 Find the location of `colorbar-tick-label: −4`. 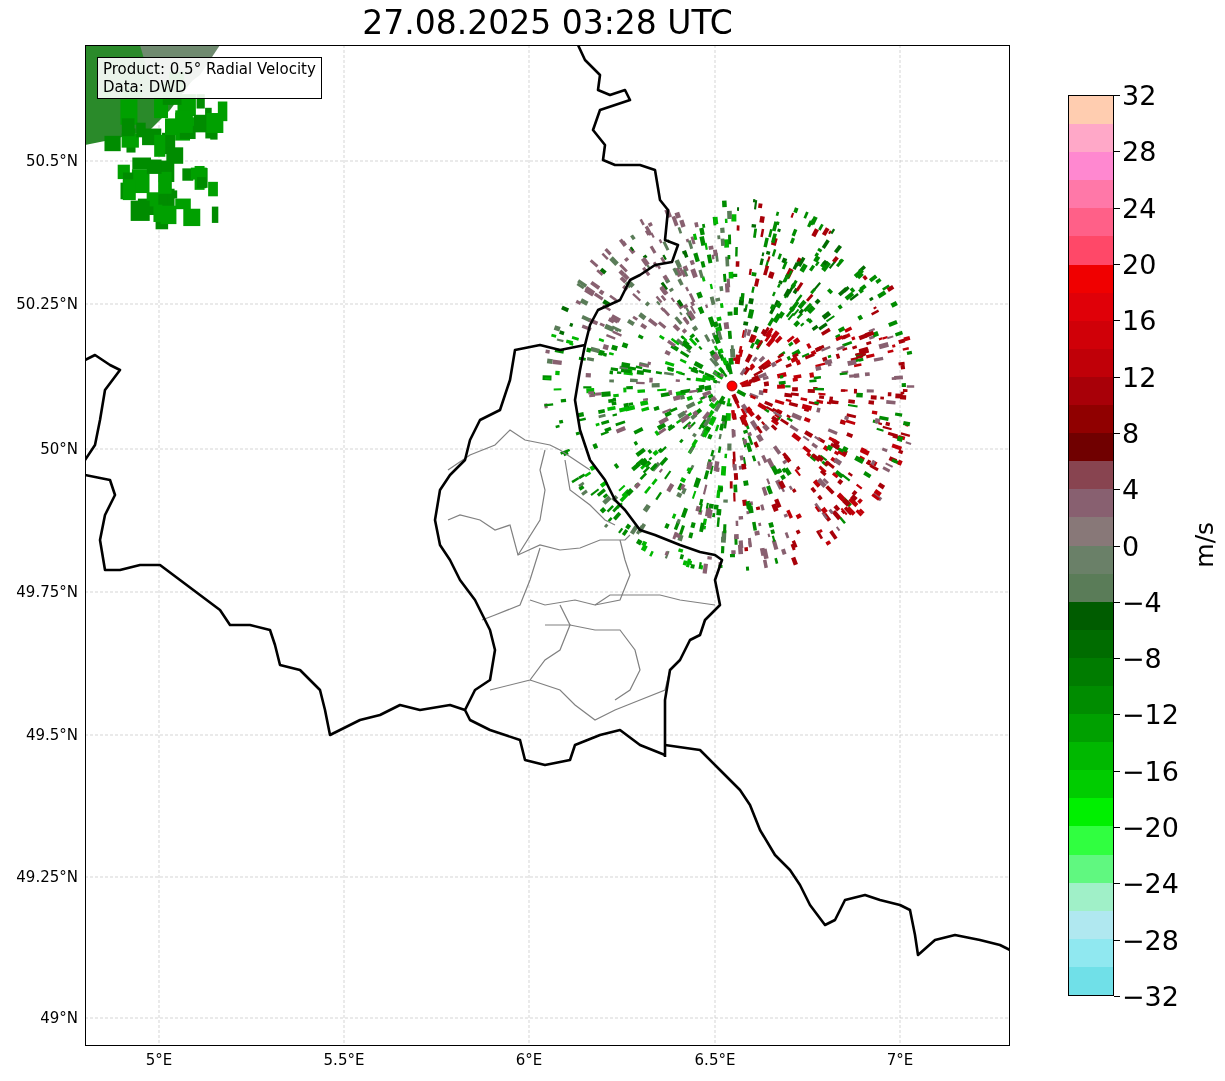

colorbar-tick-label: −4 is located at coordinates (1142, 602).